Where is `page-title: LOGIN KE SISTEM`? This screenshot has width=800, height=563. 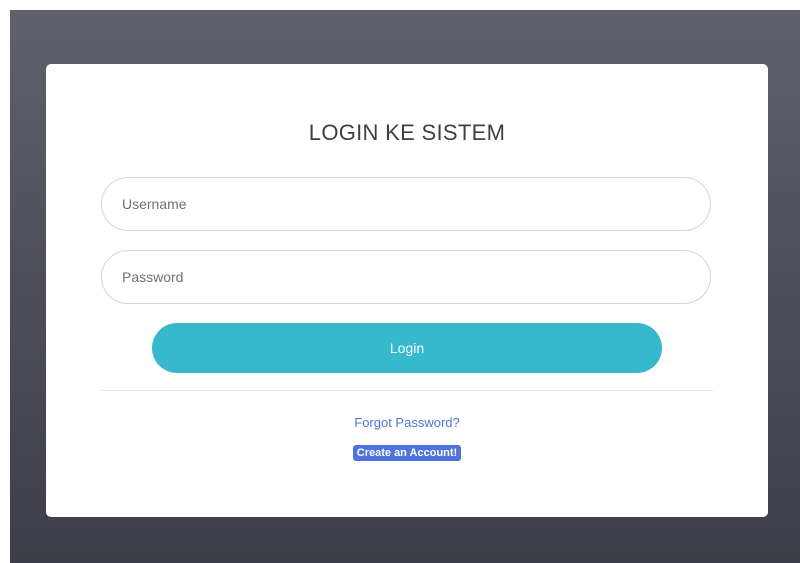
page-title: LOGIN KE SISTEM is located at coordinates (407, 132).